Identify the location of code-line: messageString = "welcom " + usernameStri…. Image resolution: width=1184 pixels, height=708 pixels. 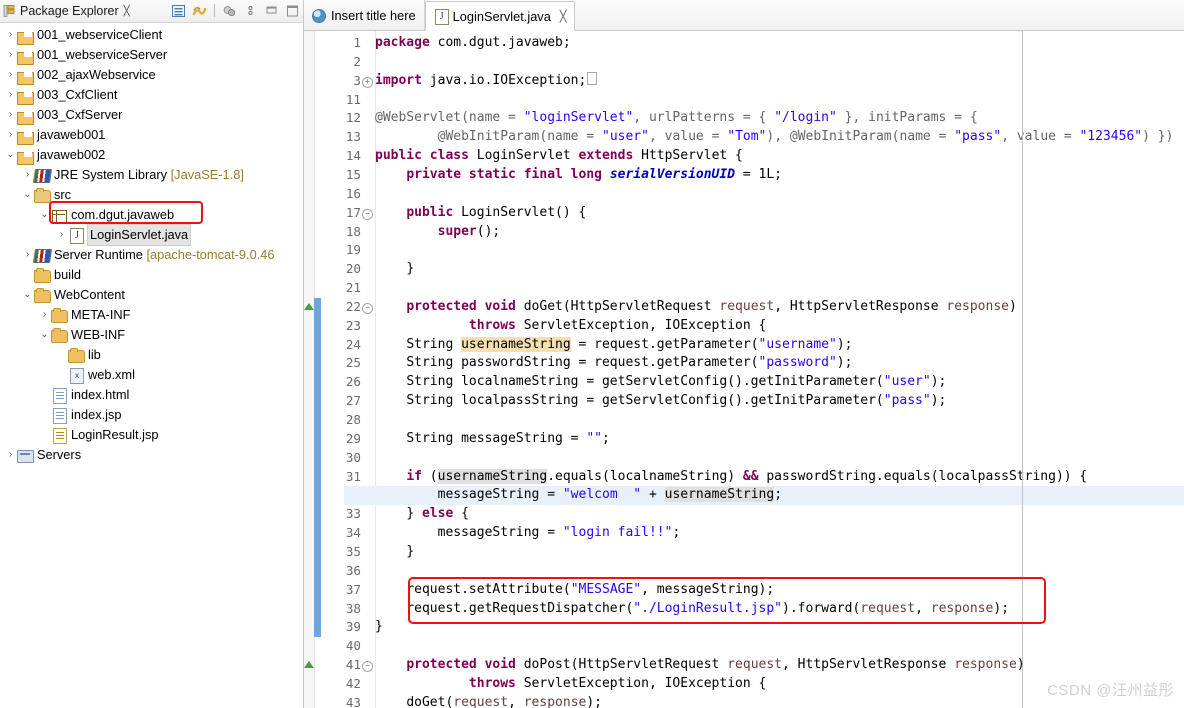
(578, 495).